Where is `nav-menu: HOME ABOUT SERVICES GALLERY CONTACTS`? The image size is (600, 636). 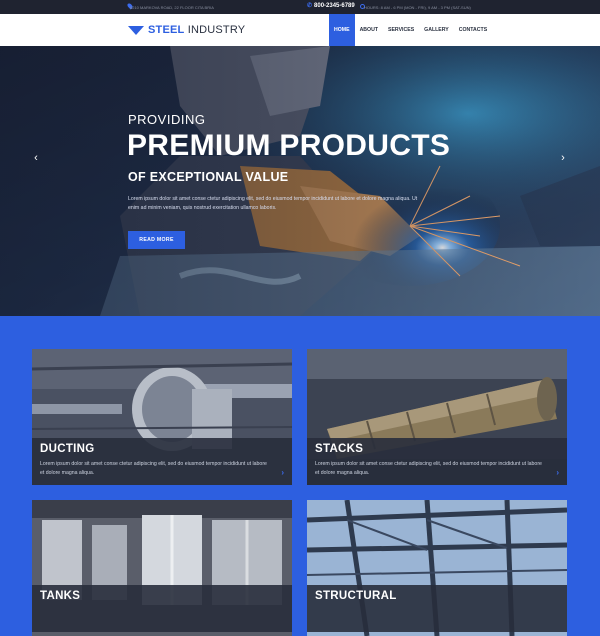
nav-menu: HOME ABOUT SERVICES GALLERY CONTACTS is located at coordinates (410, 30).